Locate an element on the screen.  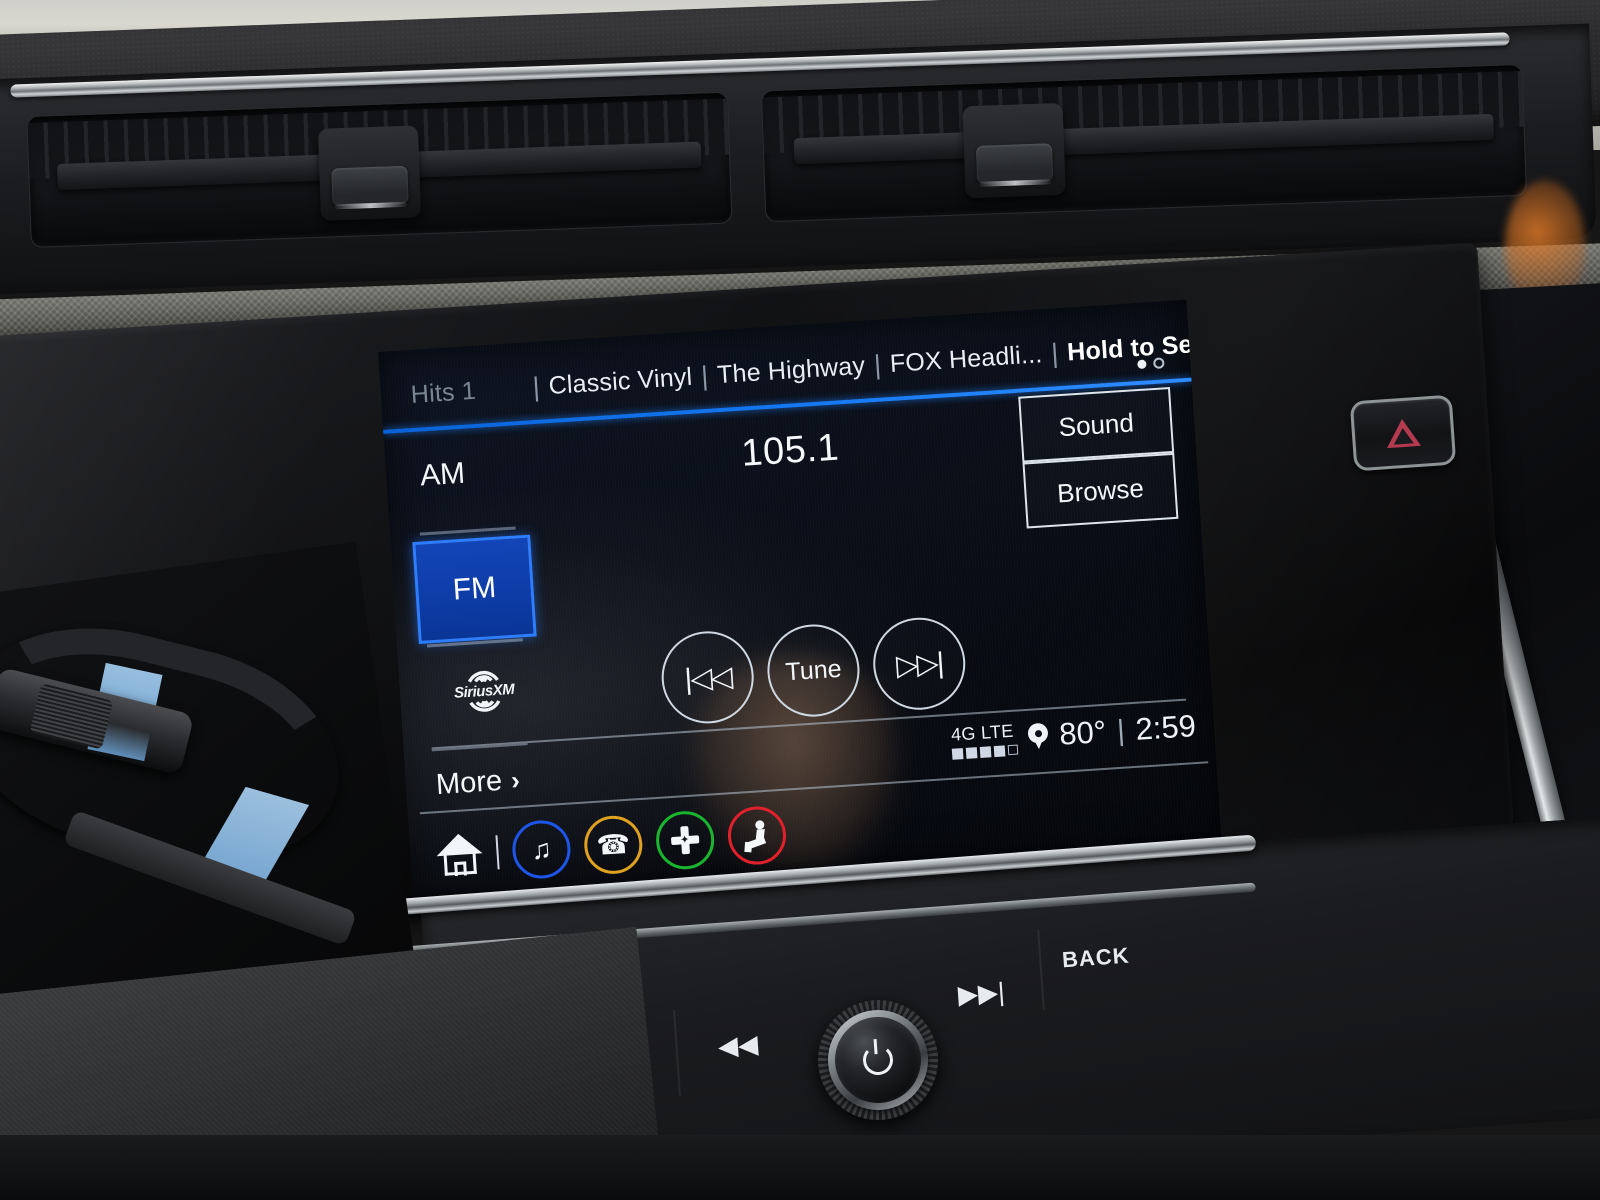
preset-tab-hold-to-set: Hold to Set is located at coordinates (1134, 348).